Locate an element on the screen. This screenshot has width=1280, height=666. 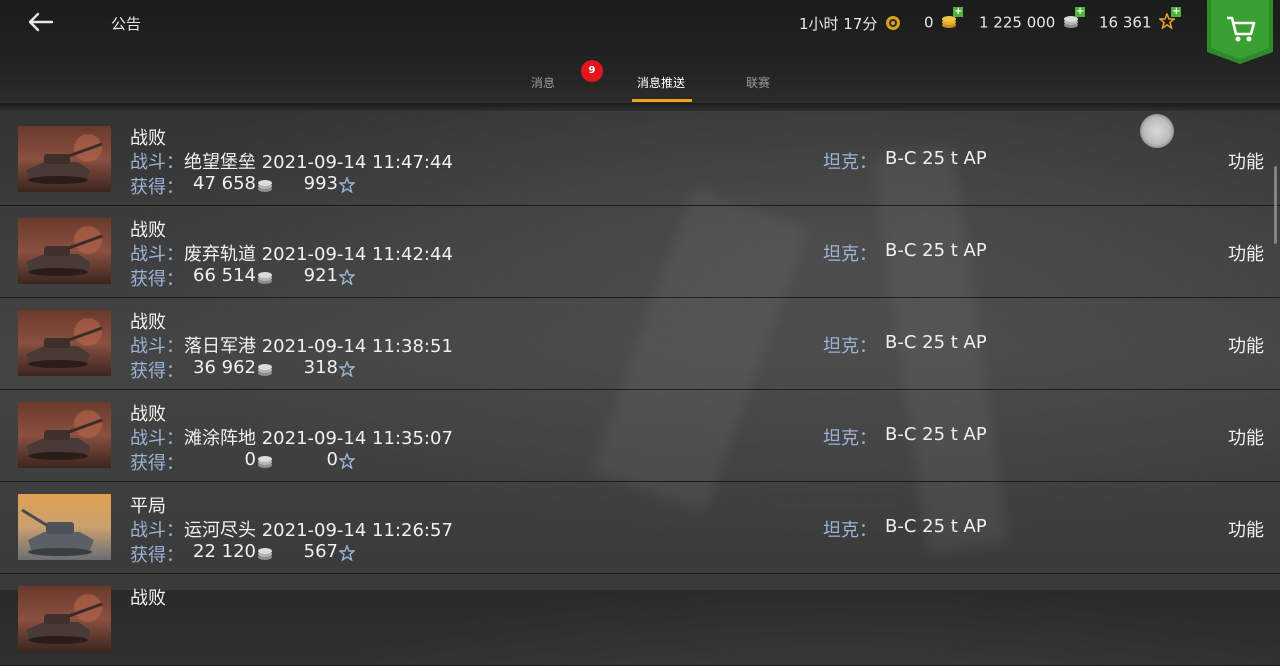
silver-value: 1 225 000 is located at coordinates (1017, 22).